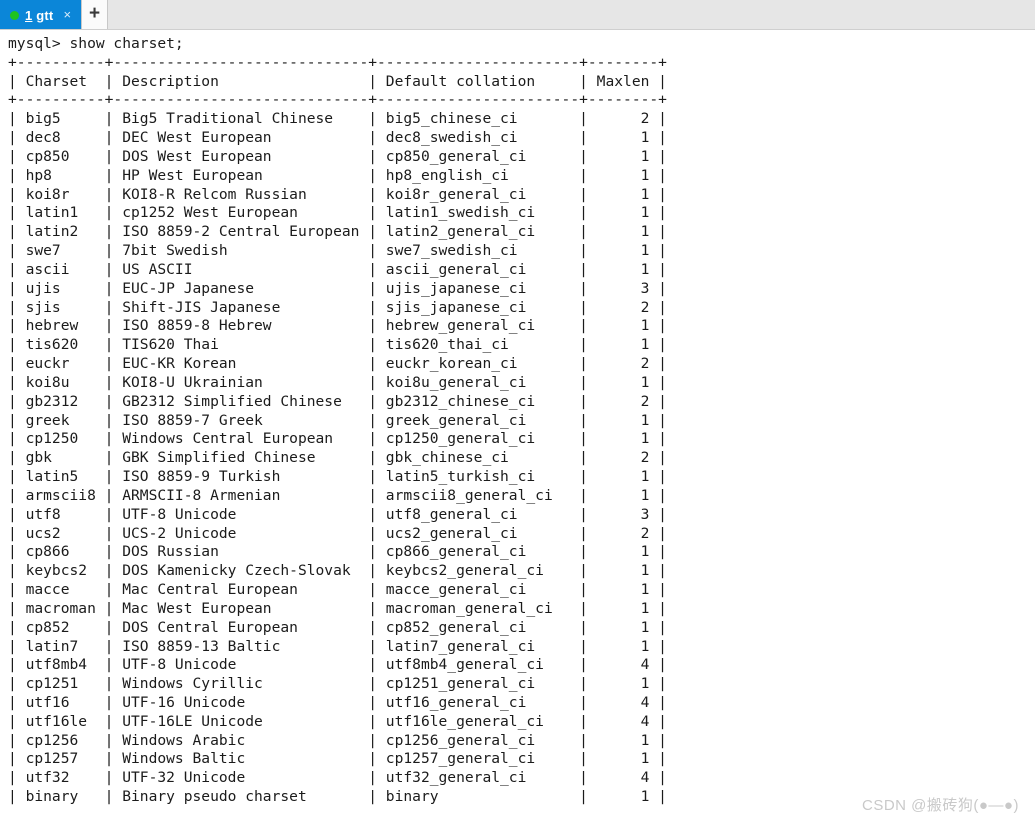 The image size is (1035, 828). I want to click on new-tab-button: +, so click(95, 14).